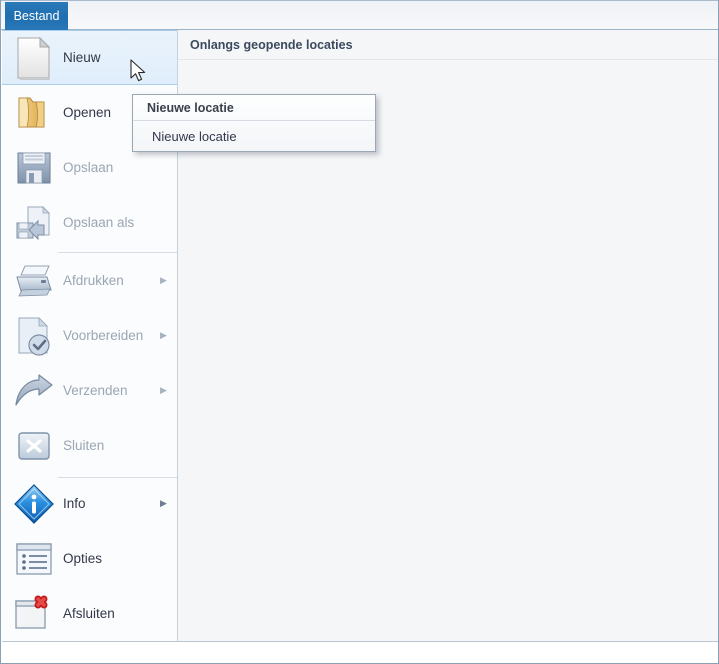  I want to click on sidebar-item-label: Afsluiten, so click(89, 613).